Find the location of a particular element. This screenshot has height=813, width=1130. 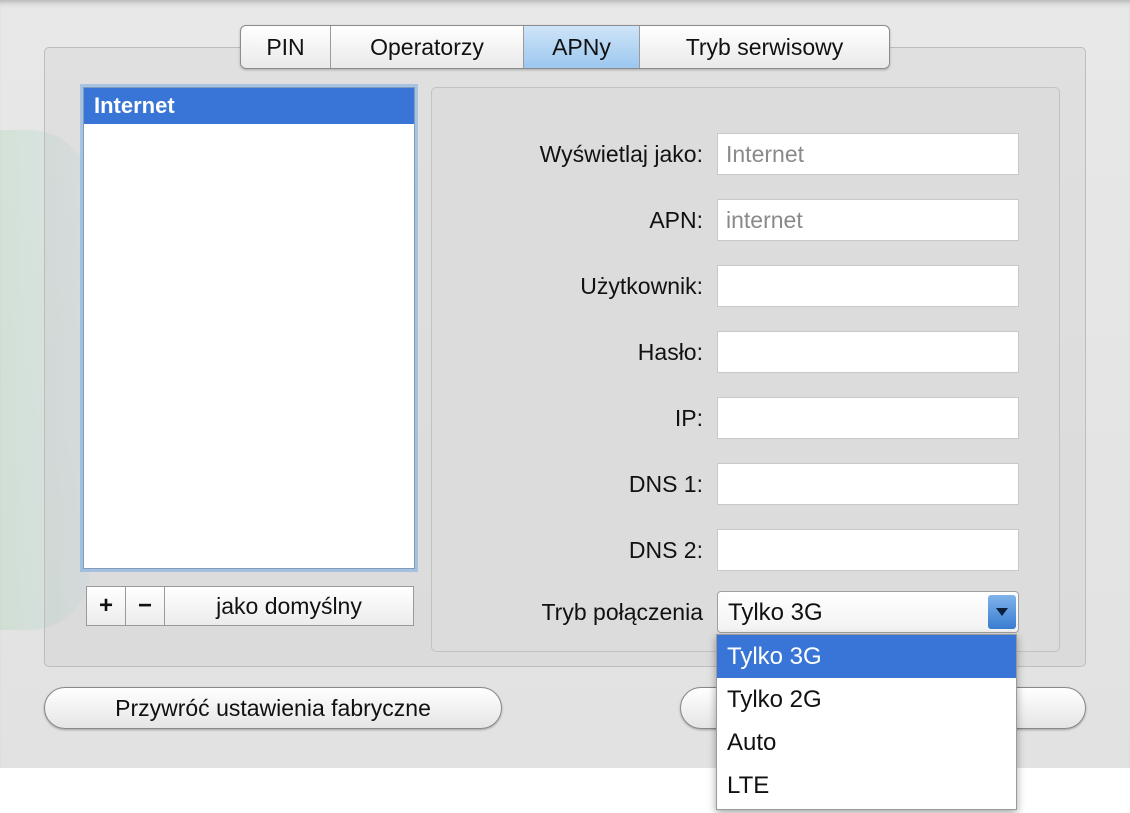

apn-list-controls: + − jako domyślny is located at coordinates (250, 606).